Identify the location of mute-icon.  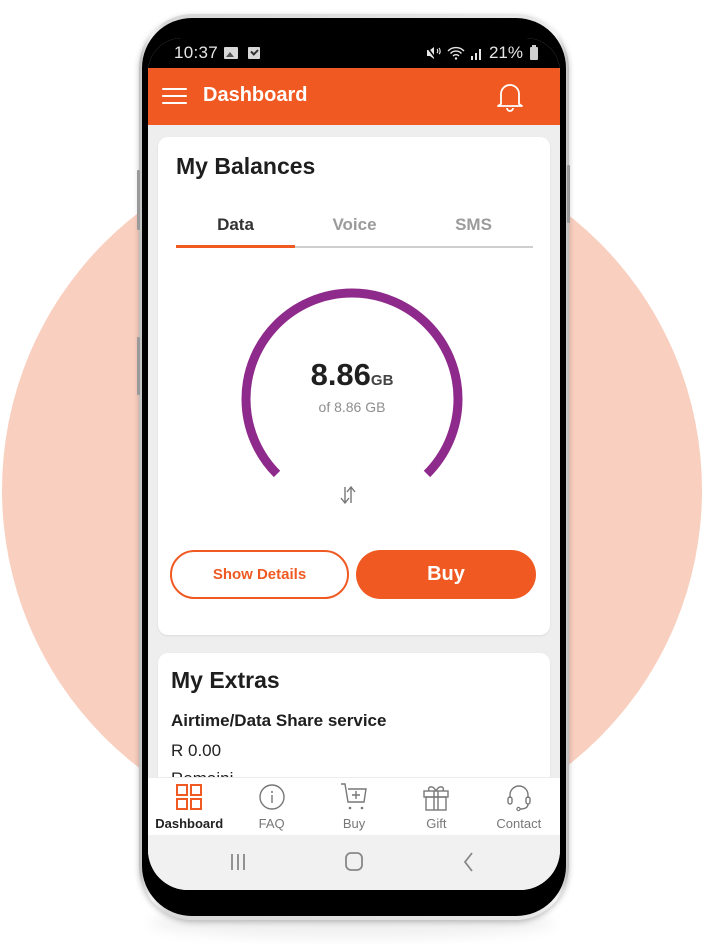
(433, 53).